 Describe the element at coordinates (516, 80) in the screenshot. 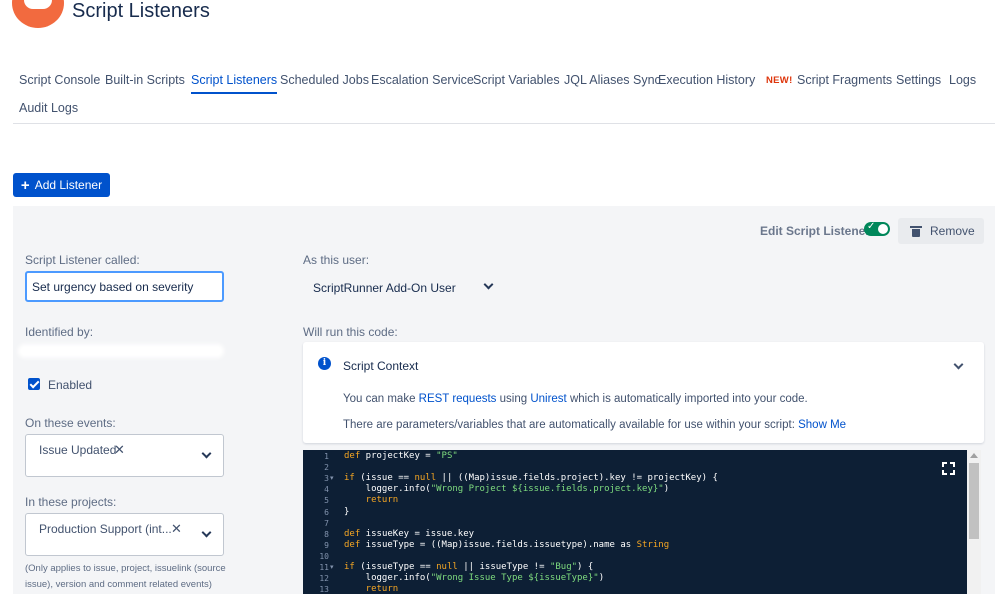

I see `tab-script-variables: Script Variables` at that location.